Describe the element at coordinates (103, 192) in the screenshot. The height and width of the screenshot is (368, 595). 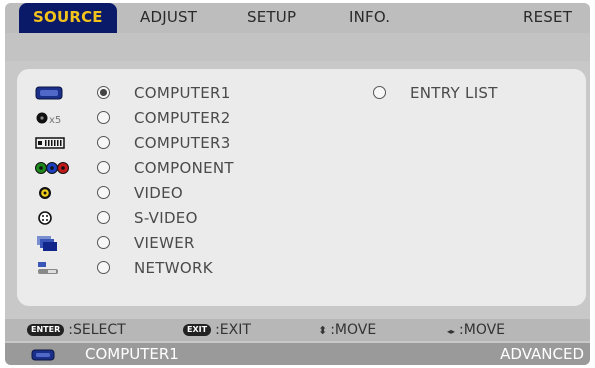
I see `radio-video` at that location.